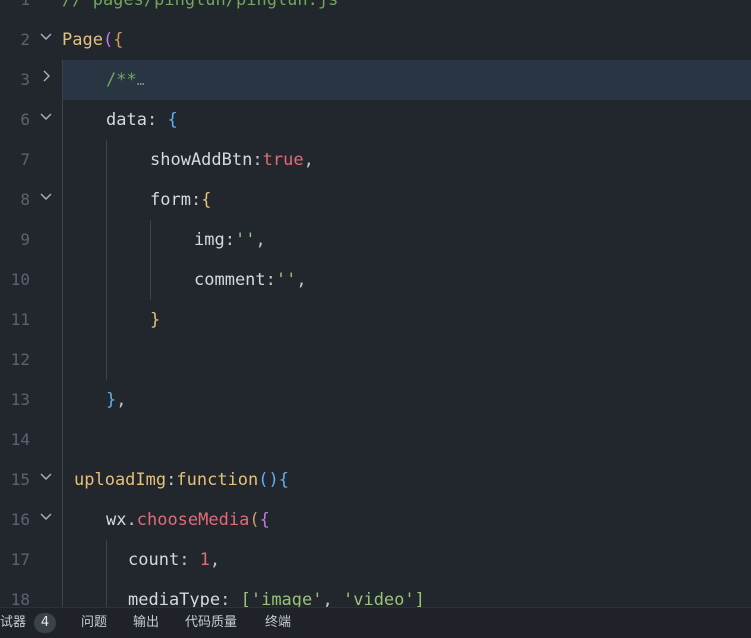  Describe the element at coordinates (25, 119) in the screenshot. I see `line-number: 6` at that location.